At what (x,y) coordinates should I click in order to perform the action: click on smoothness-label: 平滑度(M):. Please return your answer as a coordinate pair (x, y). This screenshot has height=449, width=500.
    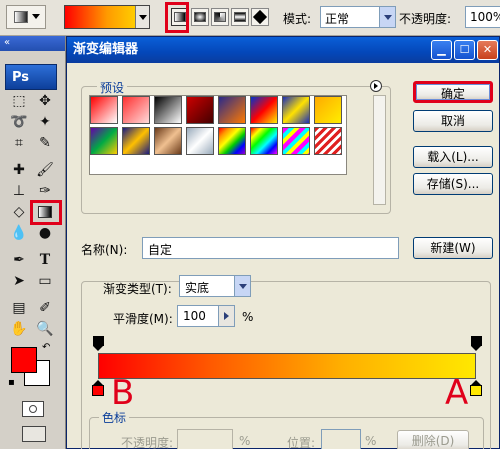
    Looking at the image, I should click on (143, 319).